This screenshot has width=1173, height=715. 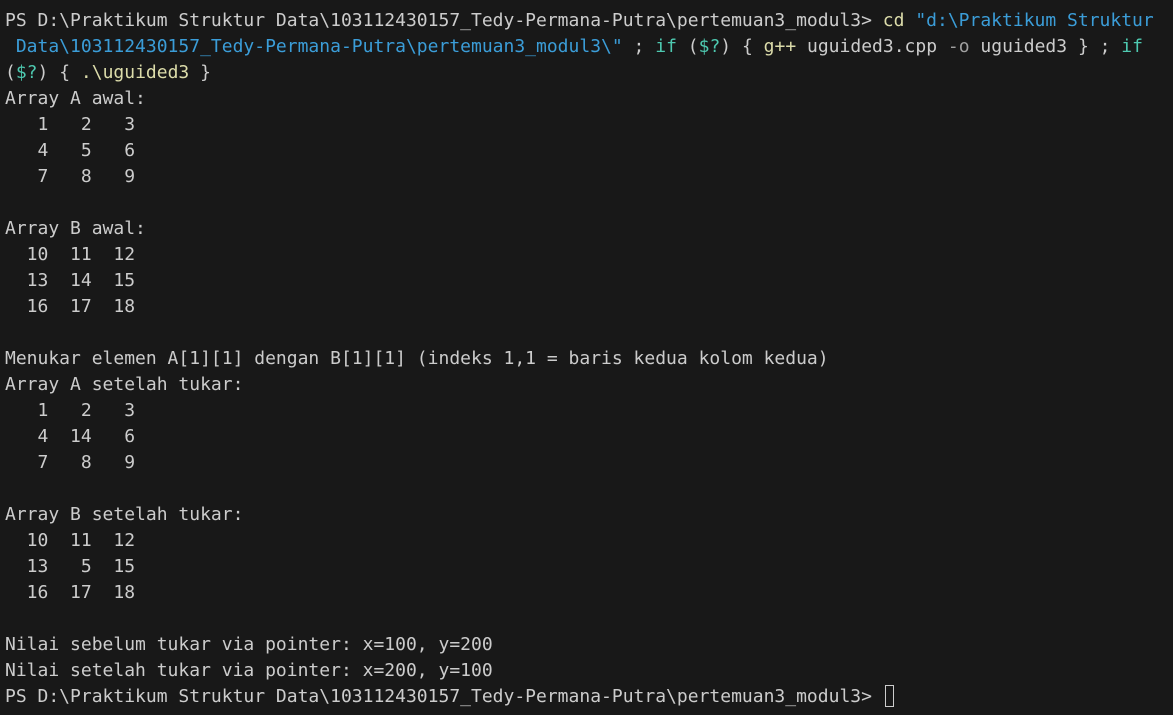 I want to click on condition-close: ) {, so click(x=742, y=46).